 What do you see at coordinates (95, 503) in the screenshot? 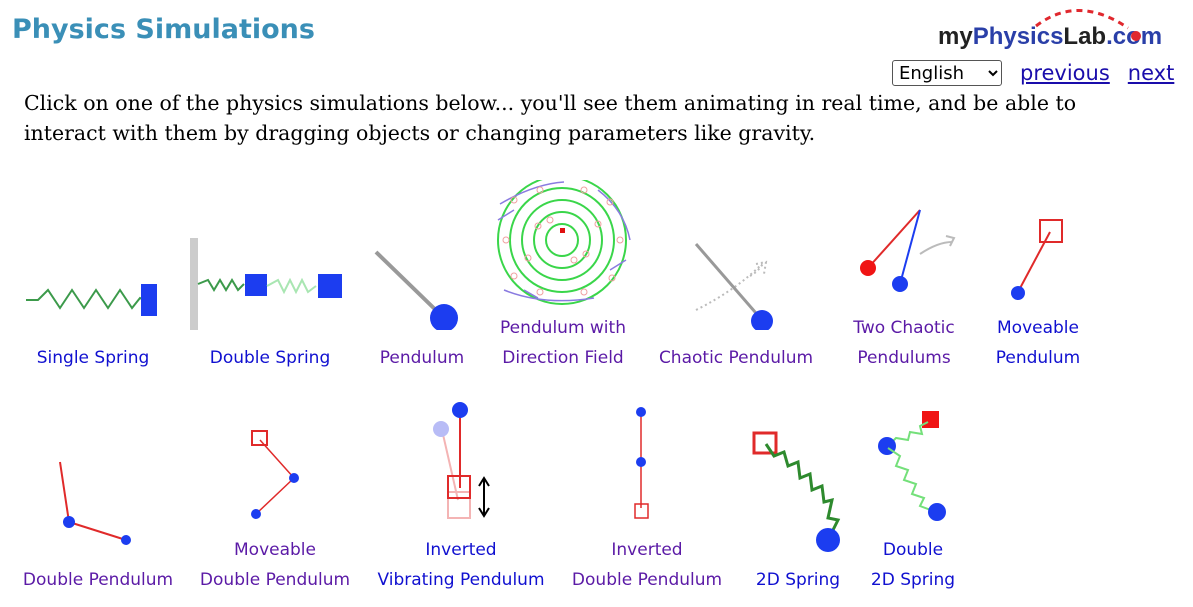
I see `double-pendulum-thumbnail` at bounding box center [95, 503].